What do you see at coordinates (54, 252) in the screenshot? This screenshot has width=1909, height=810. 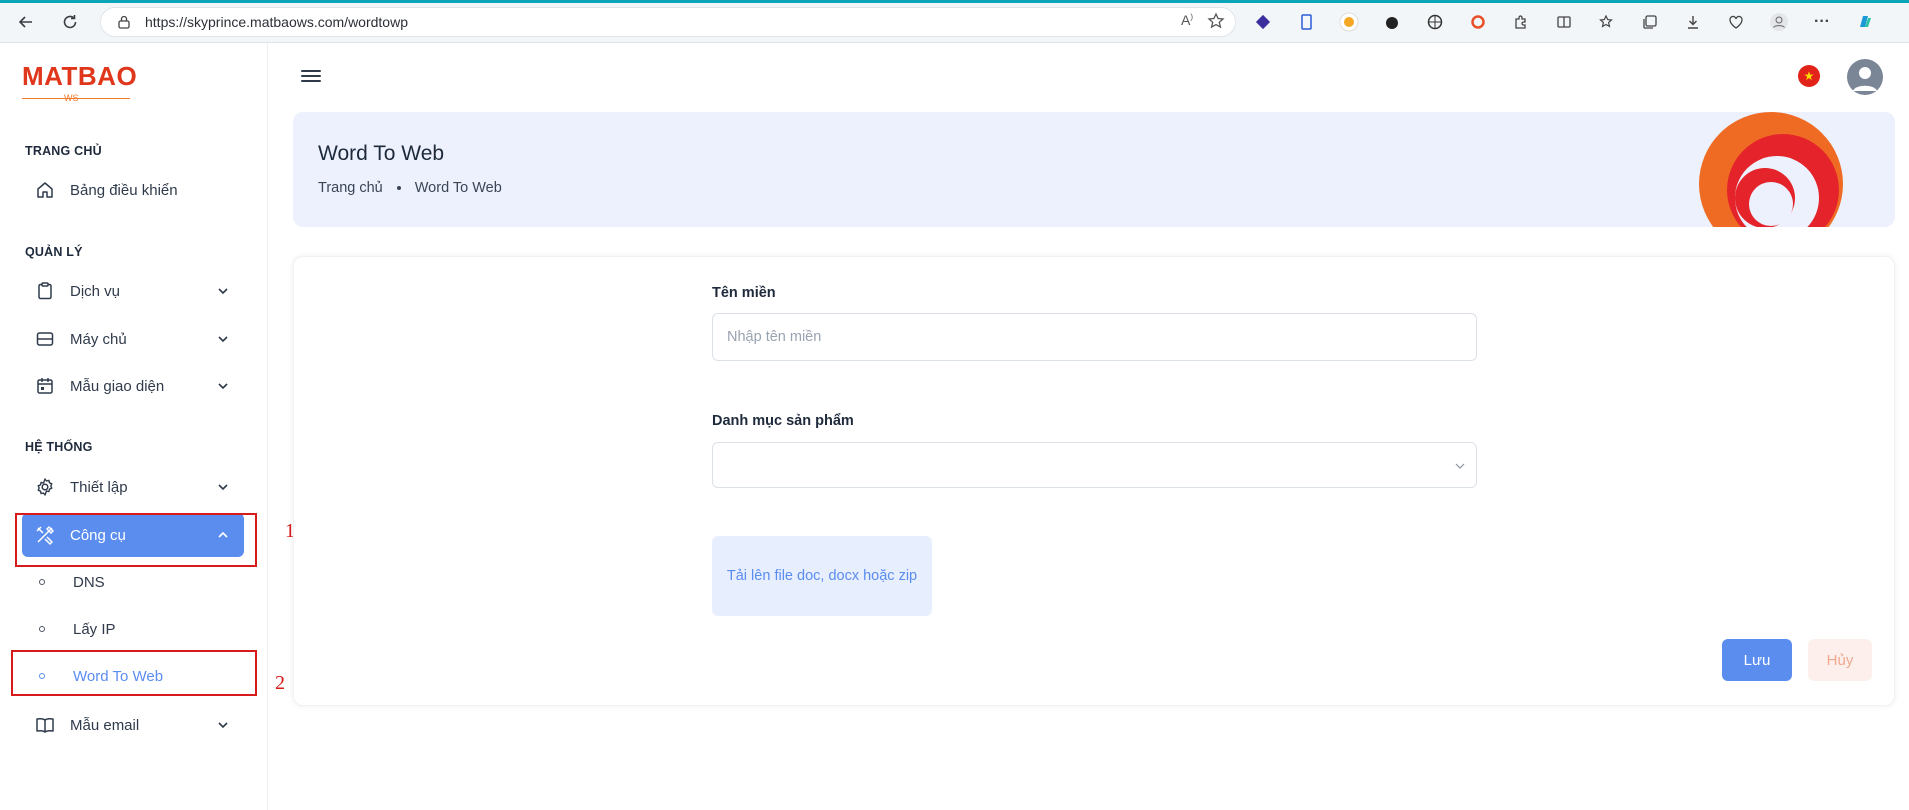 I see `section-title-manage: QUẢN LÝ` at bounding box center [54, 252].